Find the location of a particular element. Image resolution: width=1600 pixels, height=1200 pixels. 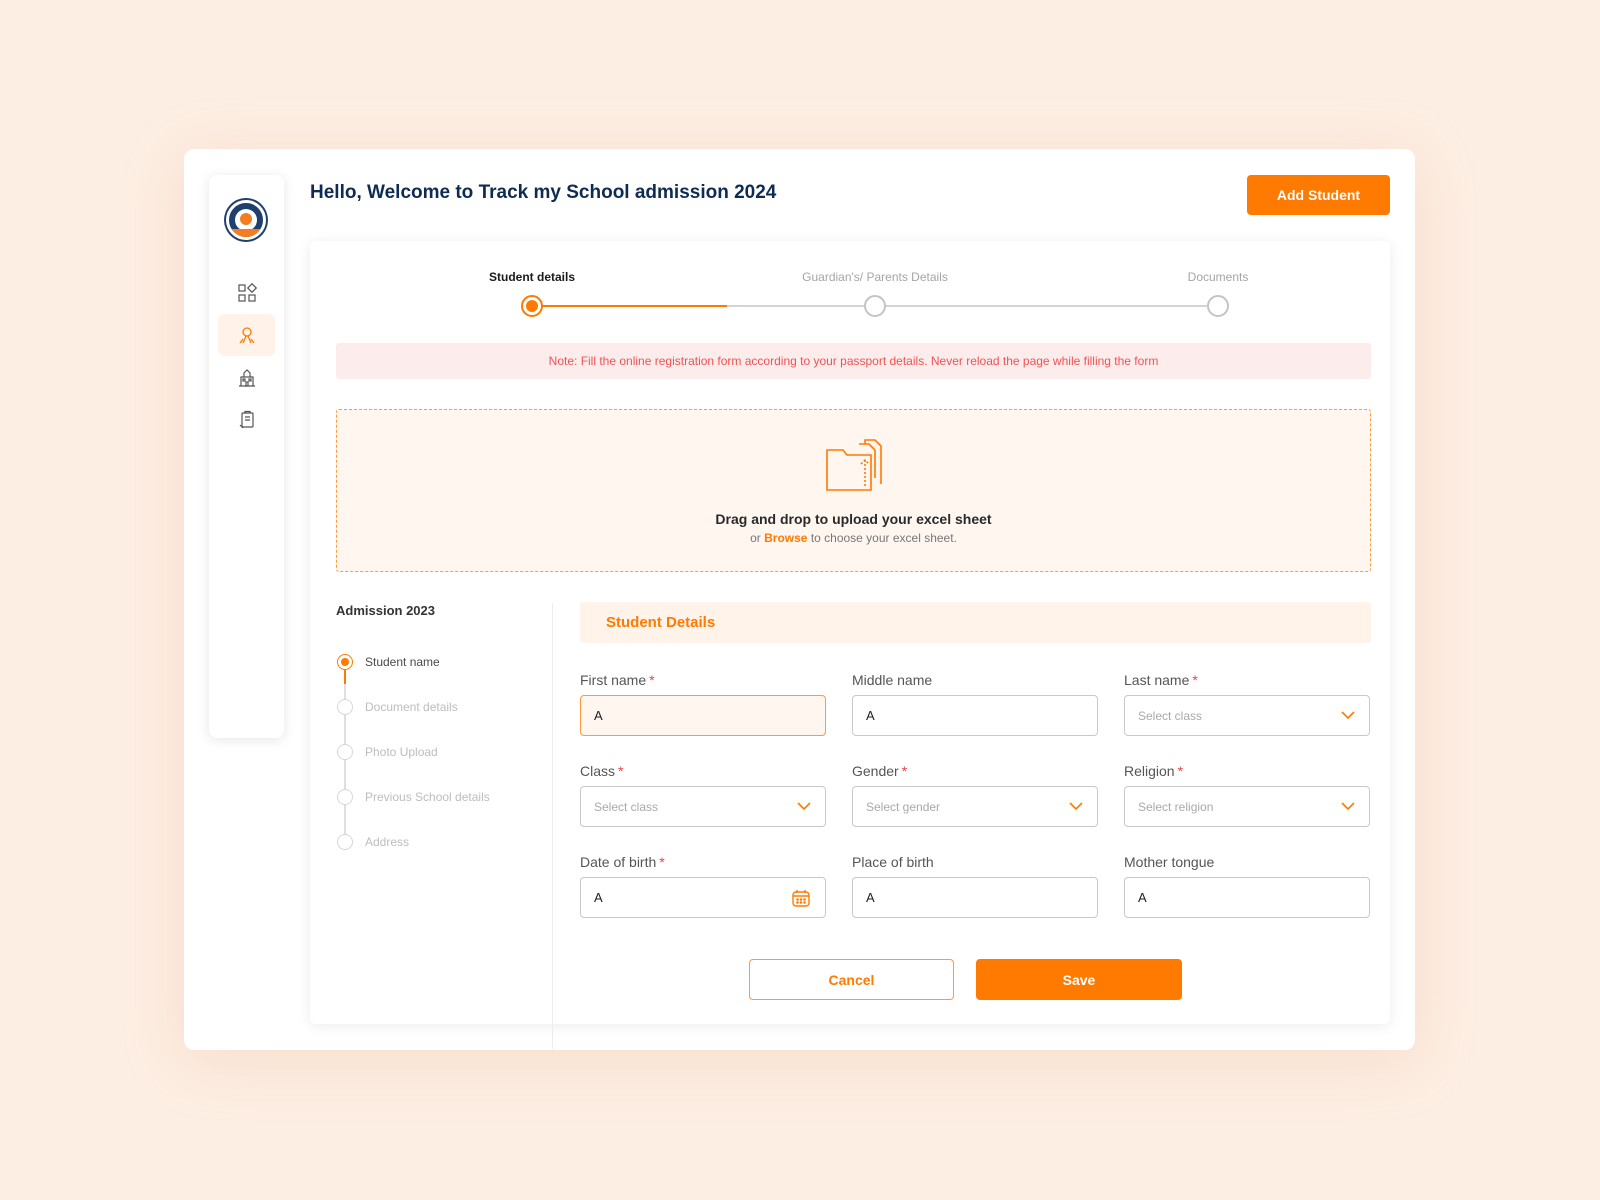

substep-document-details: Document details is located at coordinates (411, 707).